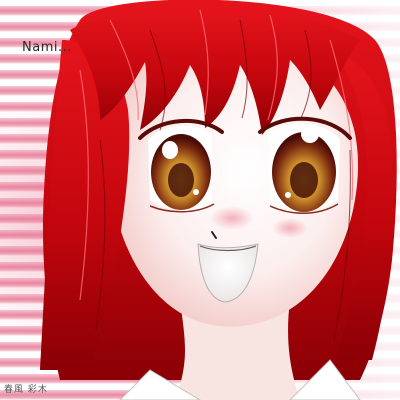 Image resolution: width=400 pixels, height=400 pixels. Describe the element at coordinates (232, 218) in the screenshot. I see `blush-nose` at that location.